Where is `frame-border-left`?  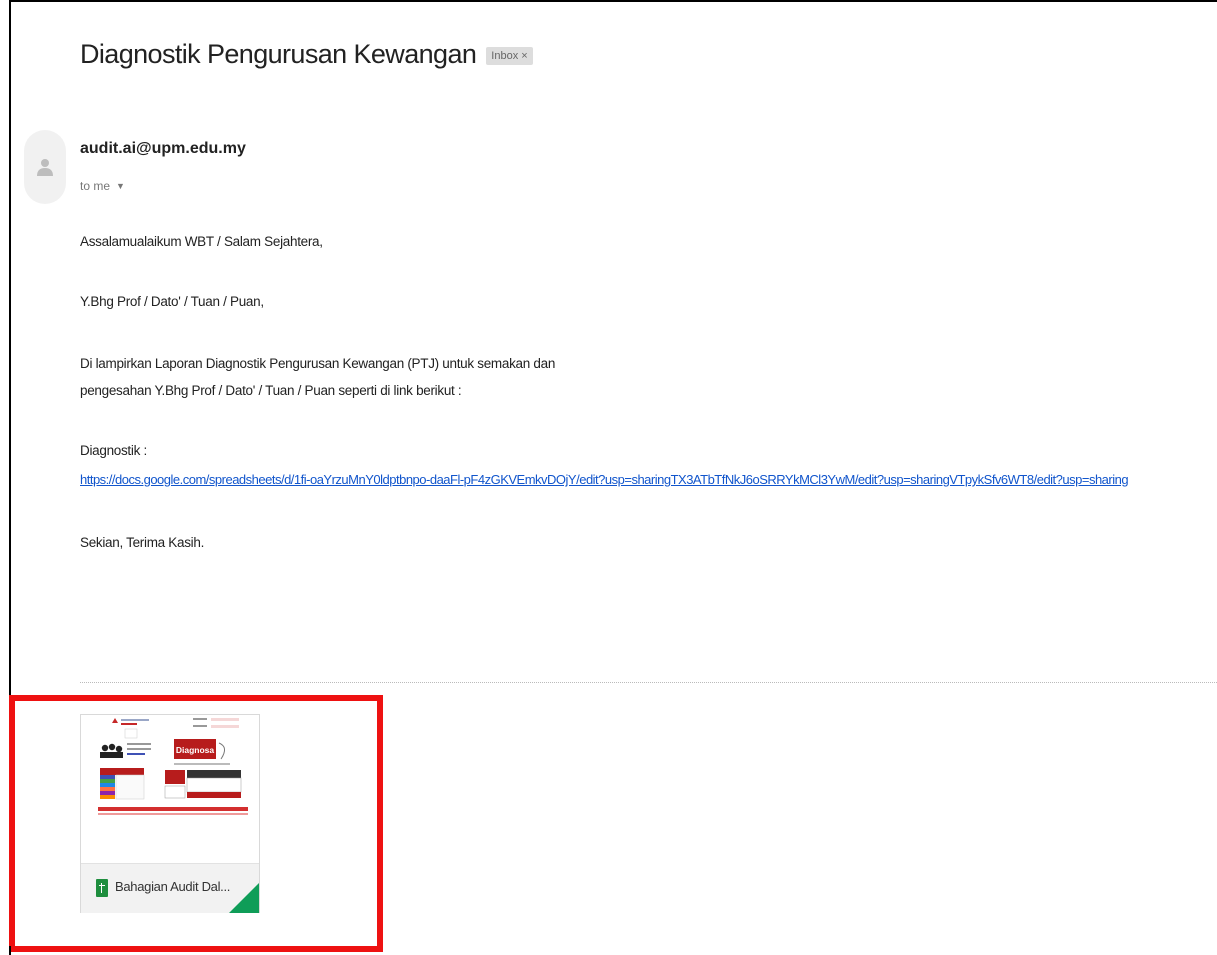 frame-border-left is located at coordinates (10, 477).